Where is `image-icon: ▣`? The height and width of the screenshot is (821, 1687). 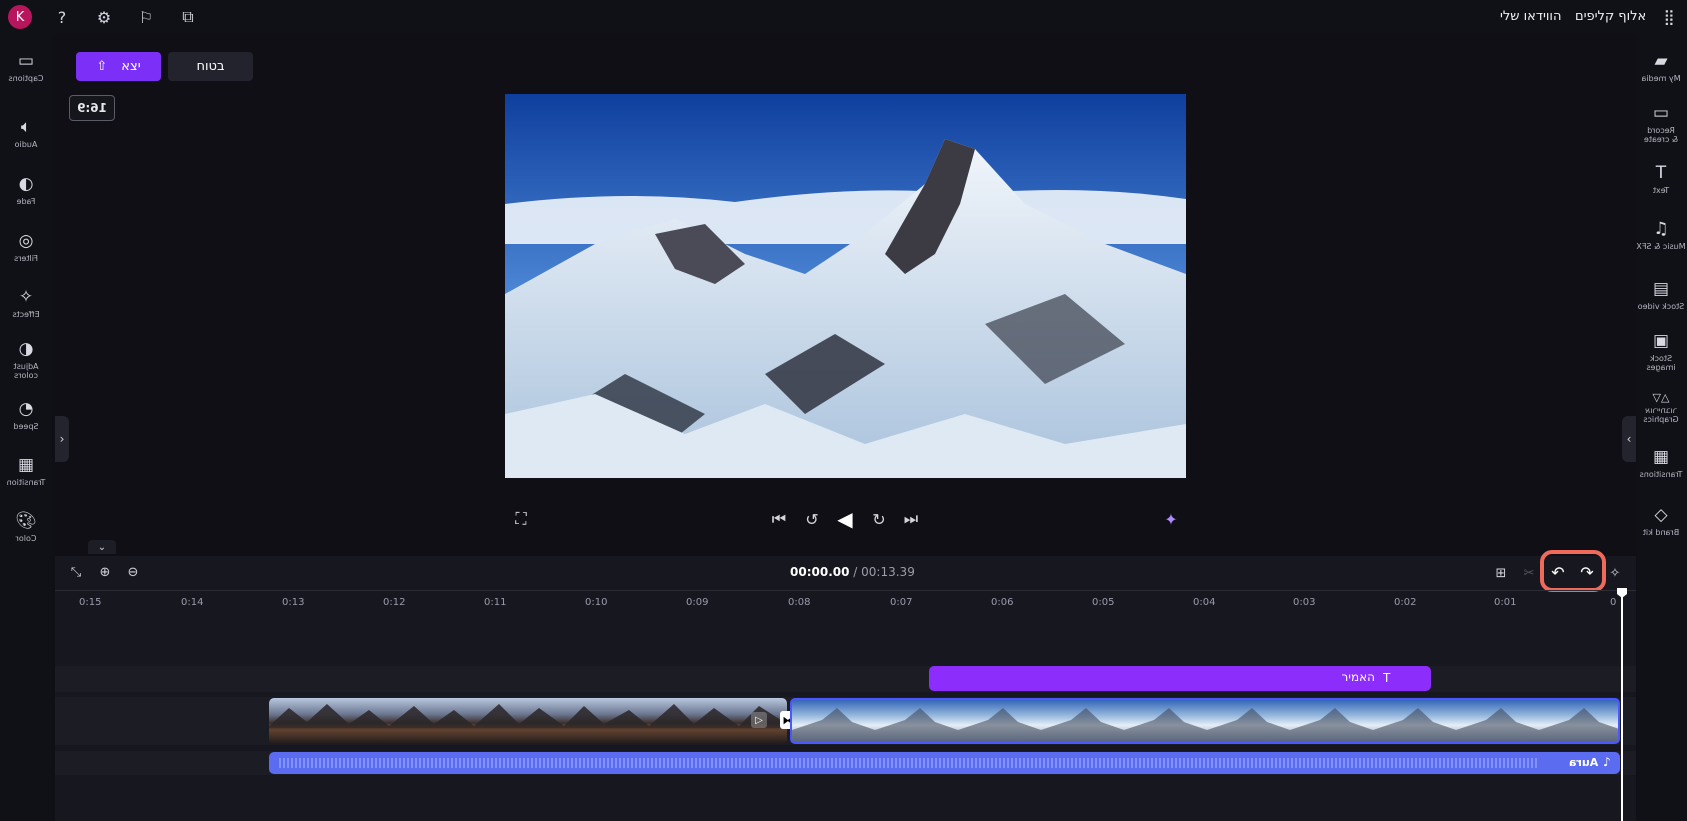 image-icon: ▣ is located at coordinates (1661, 341).